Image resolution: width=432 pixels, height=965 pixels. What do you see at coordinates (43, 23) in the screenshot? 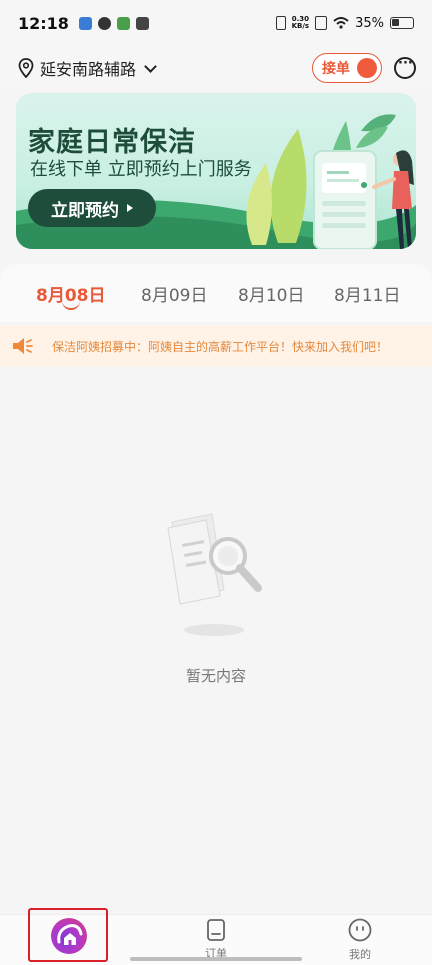
I see `status-time: 12:18` at bounding box center [43, 23].